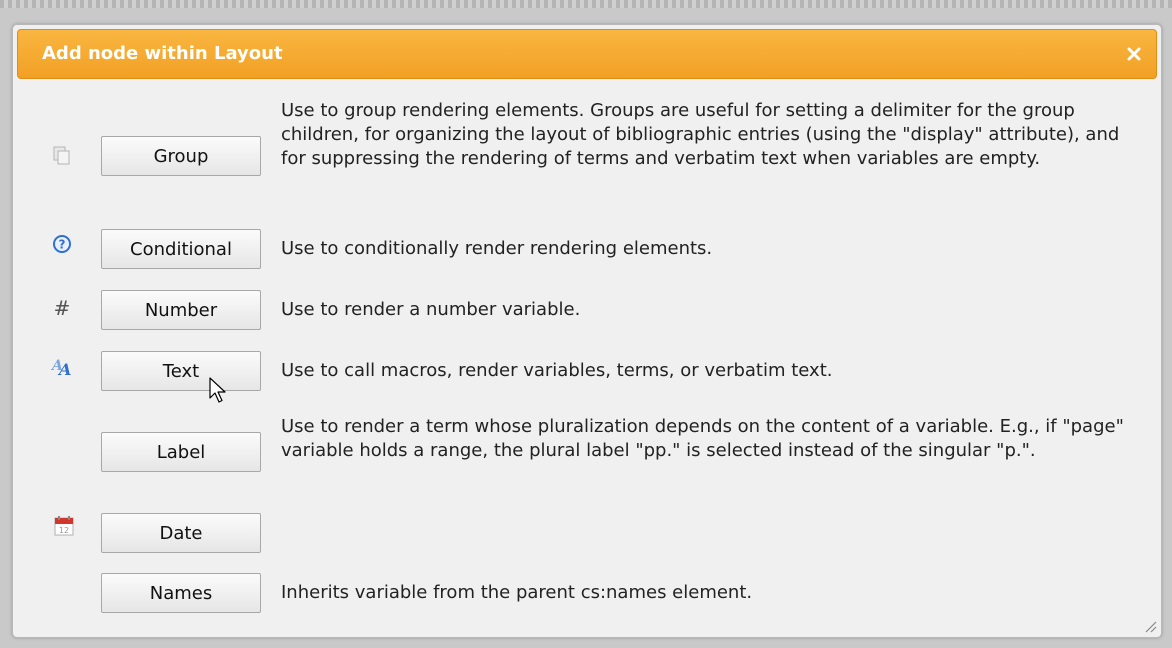 This screenshot has width=1172, height=648. What do you see at coordinates (64, 530) in the screenshot?
I see `calendar-day: 12` at bounding box center [64, 530].